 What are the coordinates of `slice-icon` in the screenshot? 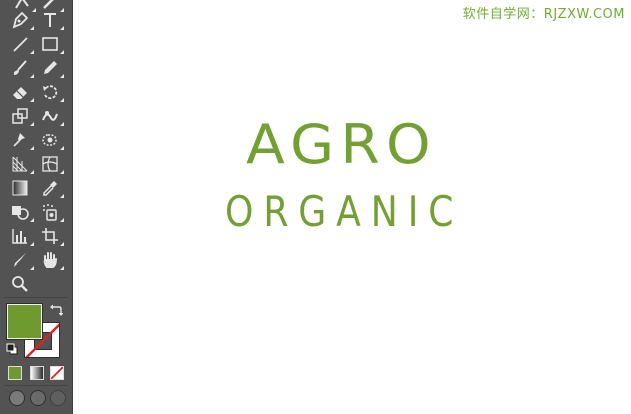 It's located at (20, 260).